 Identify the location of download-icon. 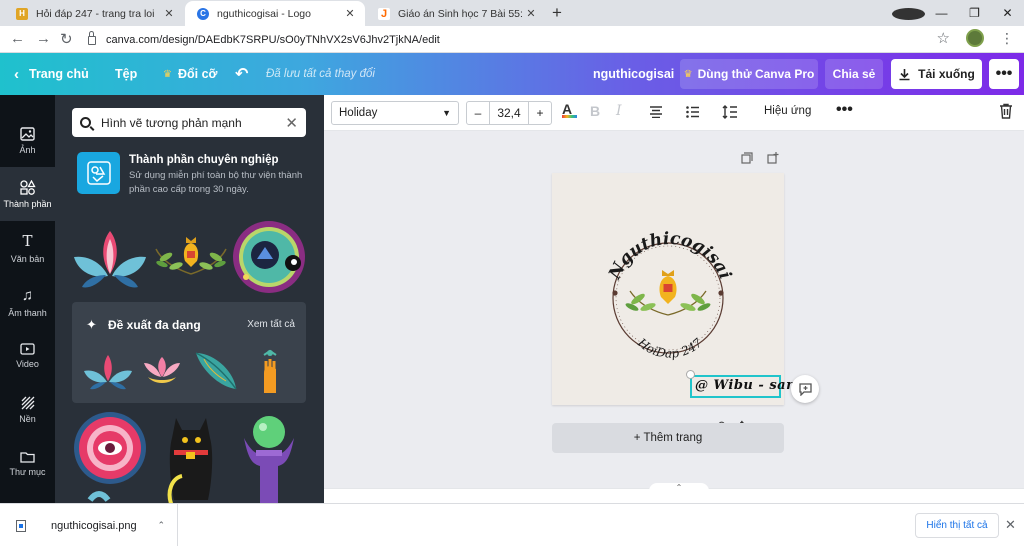
(904, 74).